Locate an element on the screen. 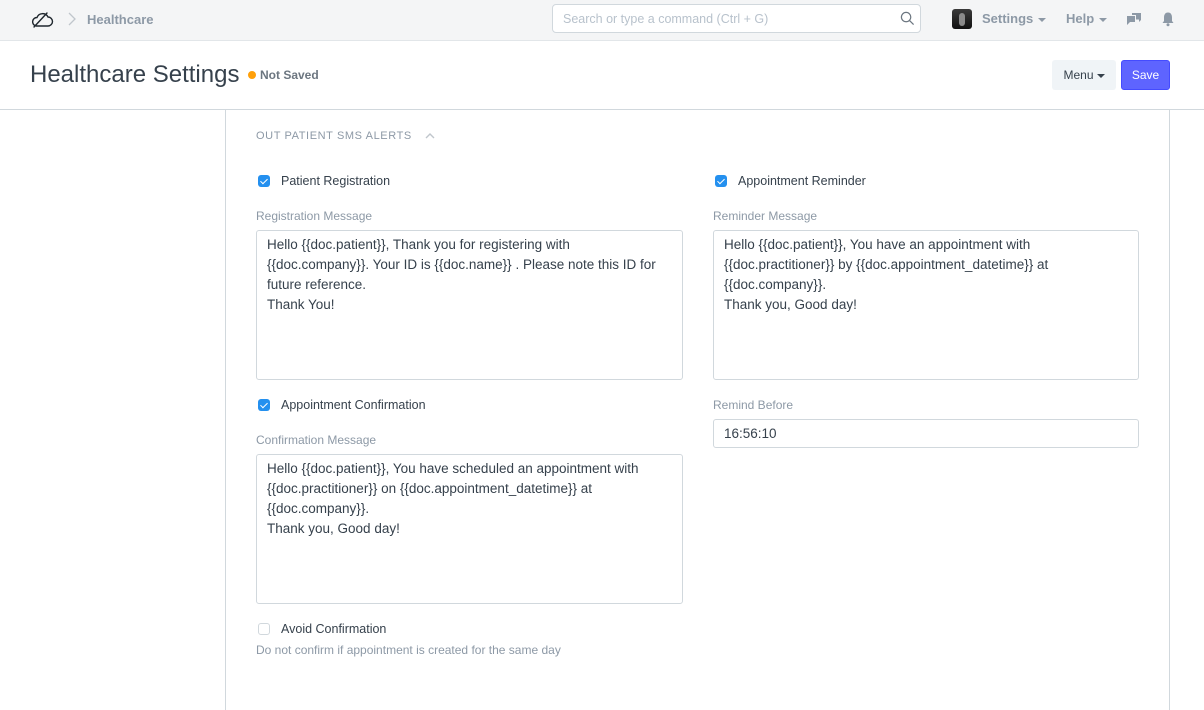  save-button: Save is located at coordinates (1145, 75).